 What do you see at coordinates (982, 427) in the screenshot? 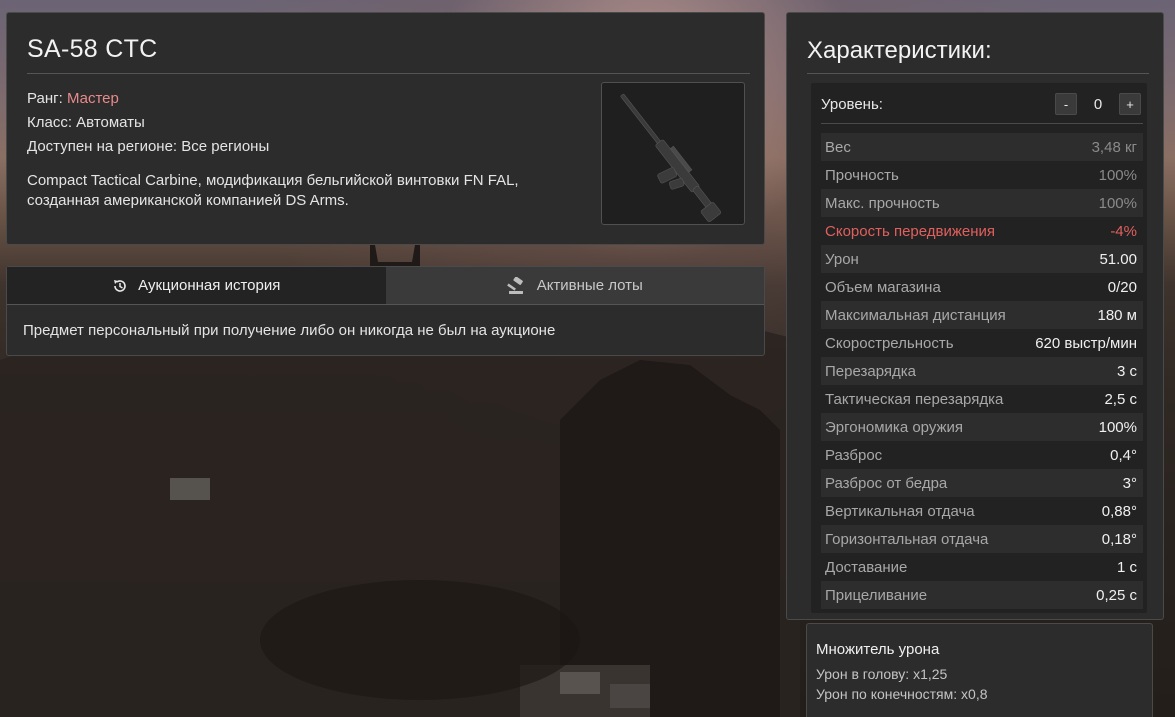
I see `stat-row: Эргономика оружия 100%` at bounding box center [982, 427].